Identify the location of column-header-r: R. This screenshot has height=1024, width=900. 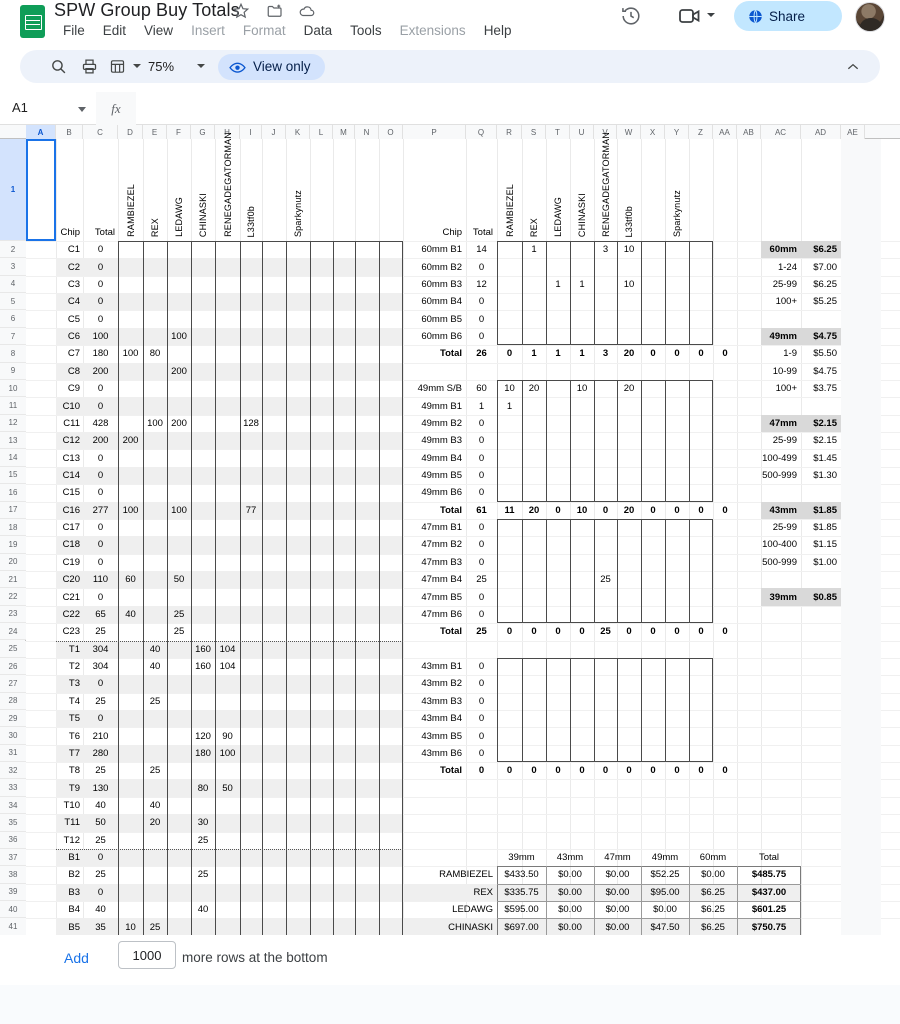
(509, 132).